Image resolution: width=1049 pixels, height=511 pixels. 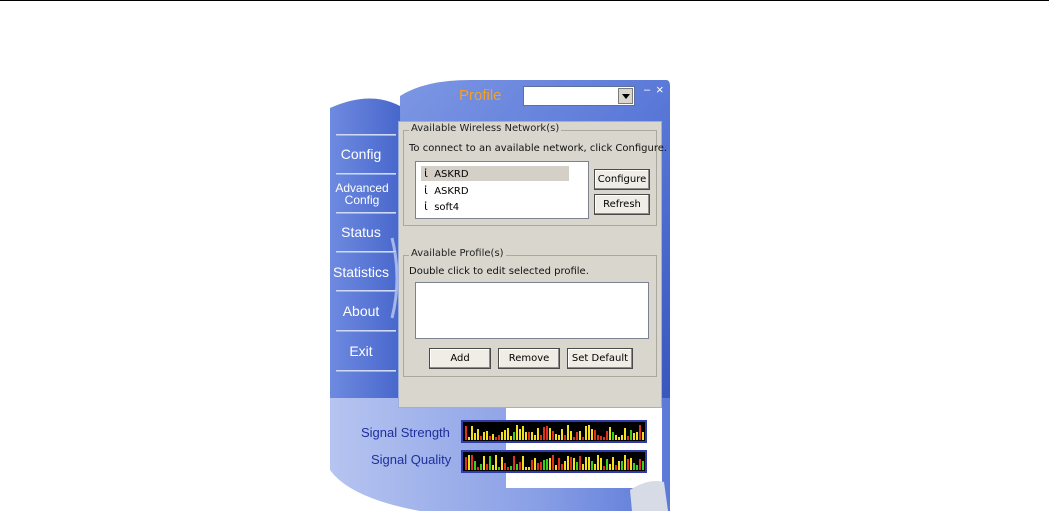 What do you see at coordinates (362, 194) in the screenshot?
I see `nav-advanced-config: Advanced Config` at bounding box center [362, 194].